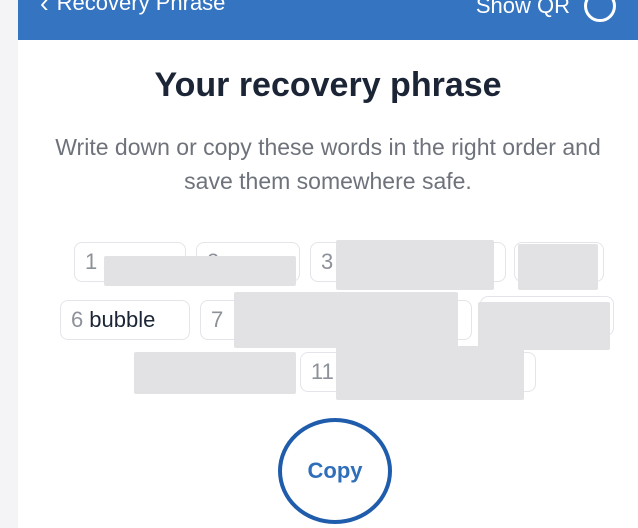 The height and width of the screenshot is (528, 638). What do you see at coordinates (328, 20) in the screenshot?
I see `navigation-bar: ‹ Recovery Phrase Show QR` at bounding box center [328, 20].